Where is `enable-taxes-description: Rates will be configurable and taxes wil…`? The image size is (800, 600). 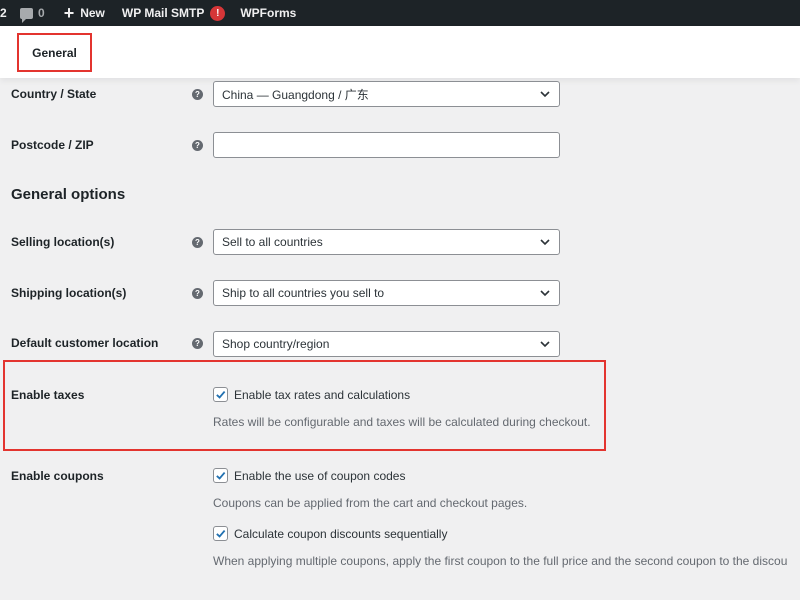 enable-taxes-description: Rates will be configurable and taxes wil… is located at coordinates (402, 422).